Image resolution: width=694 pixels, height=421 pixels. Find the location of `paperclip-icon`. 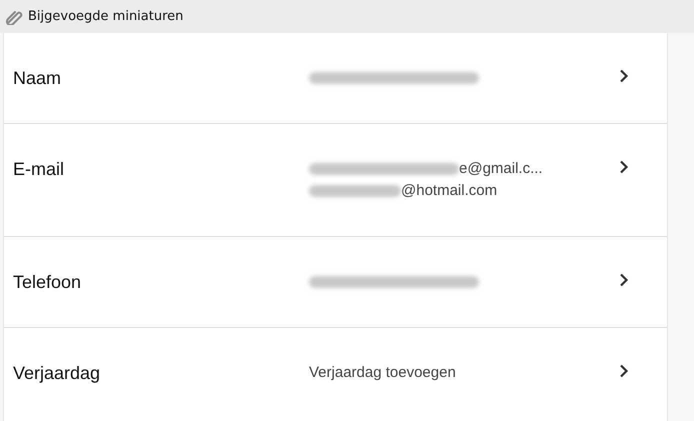

paperclip-icon is located at coordinates (15, 16).